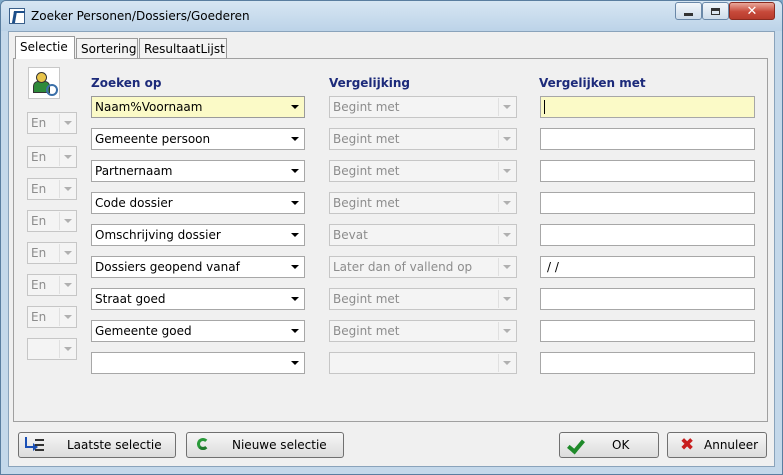  Describe the element at coordinates (423, 235) in the screenshot. I see `comparison-select-5: Bevat` at that location.